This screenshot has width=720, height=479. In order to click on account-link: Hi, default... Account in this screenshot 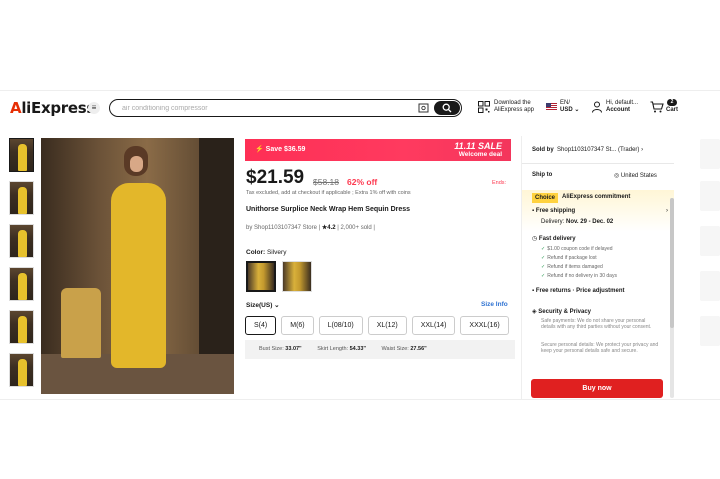, I will do `click(622, 107)`.